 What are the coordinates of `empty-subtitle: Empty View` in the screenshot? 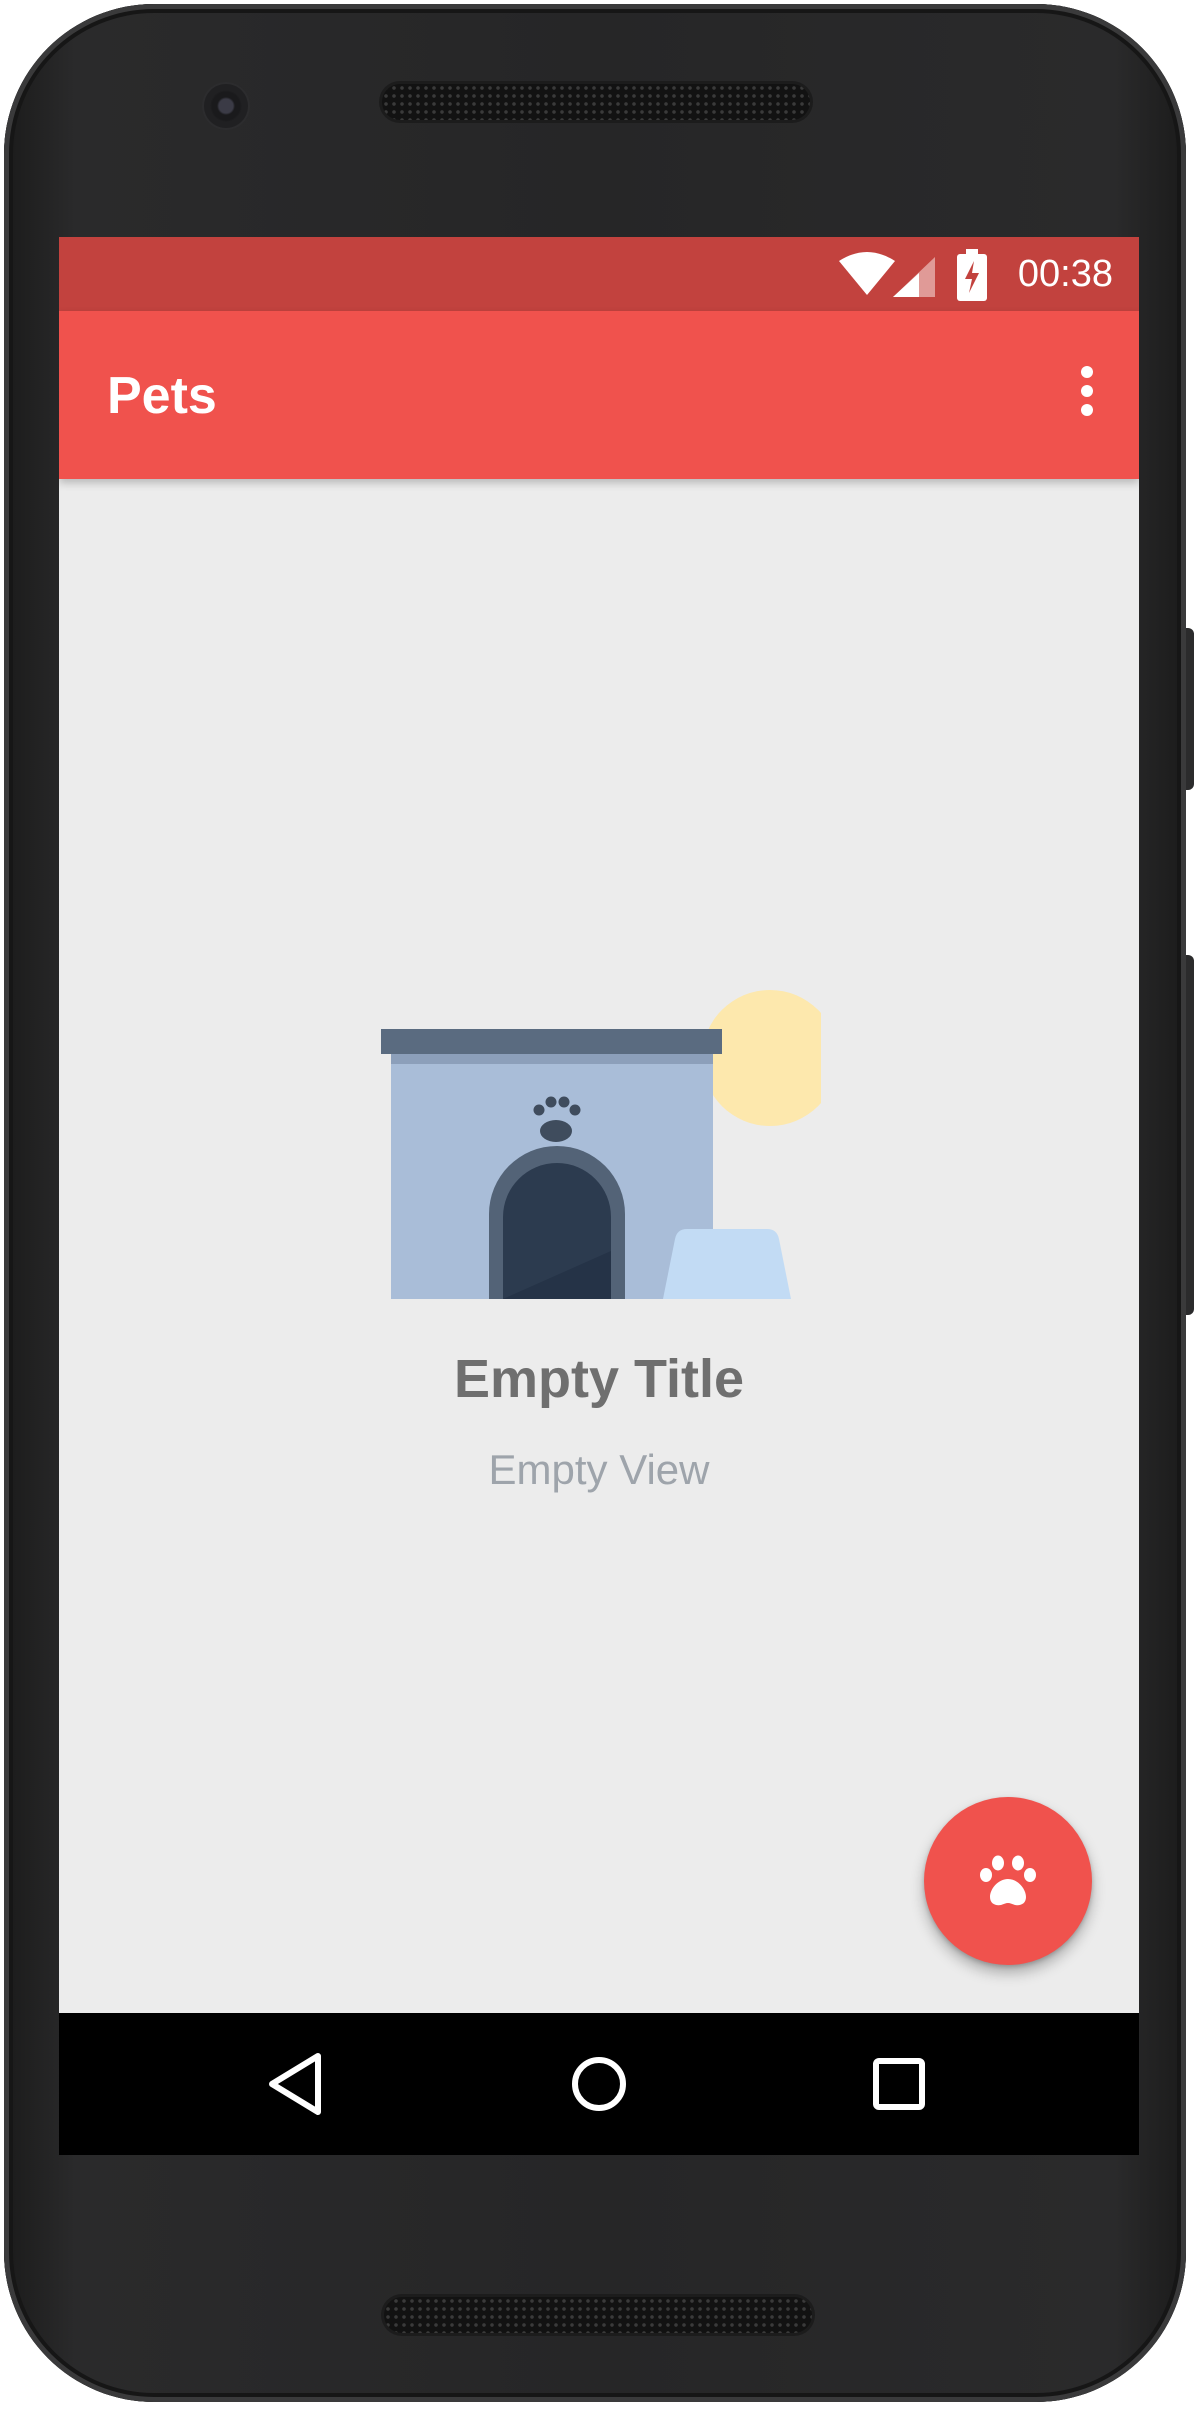 It's located at (599, 1469).